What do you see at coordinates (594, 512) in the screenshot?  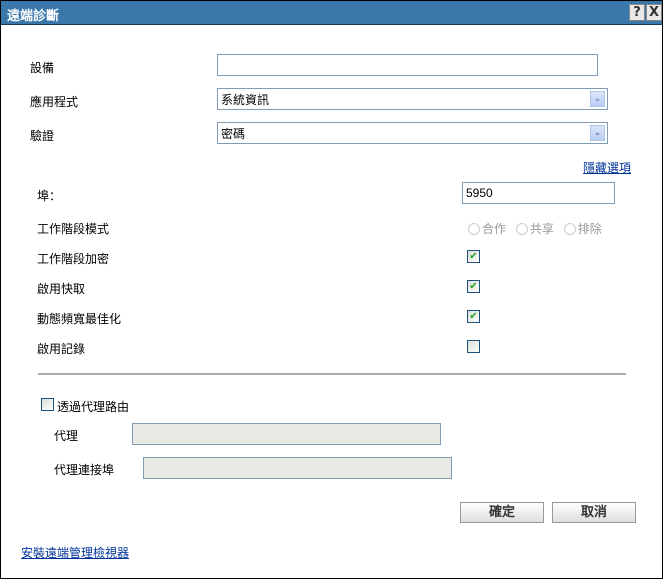 I see `cancel-button: 取消` at bounding box center [594, 512].